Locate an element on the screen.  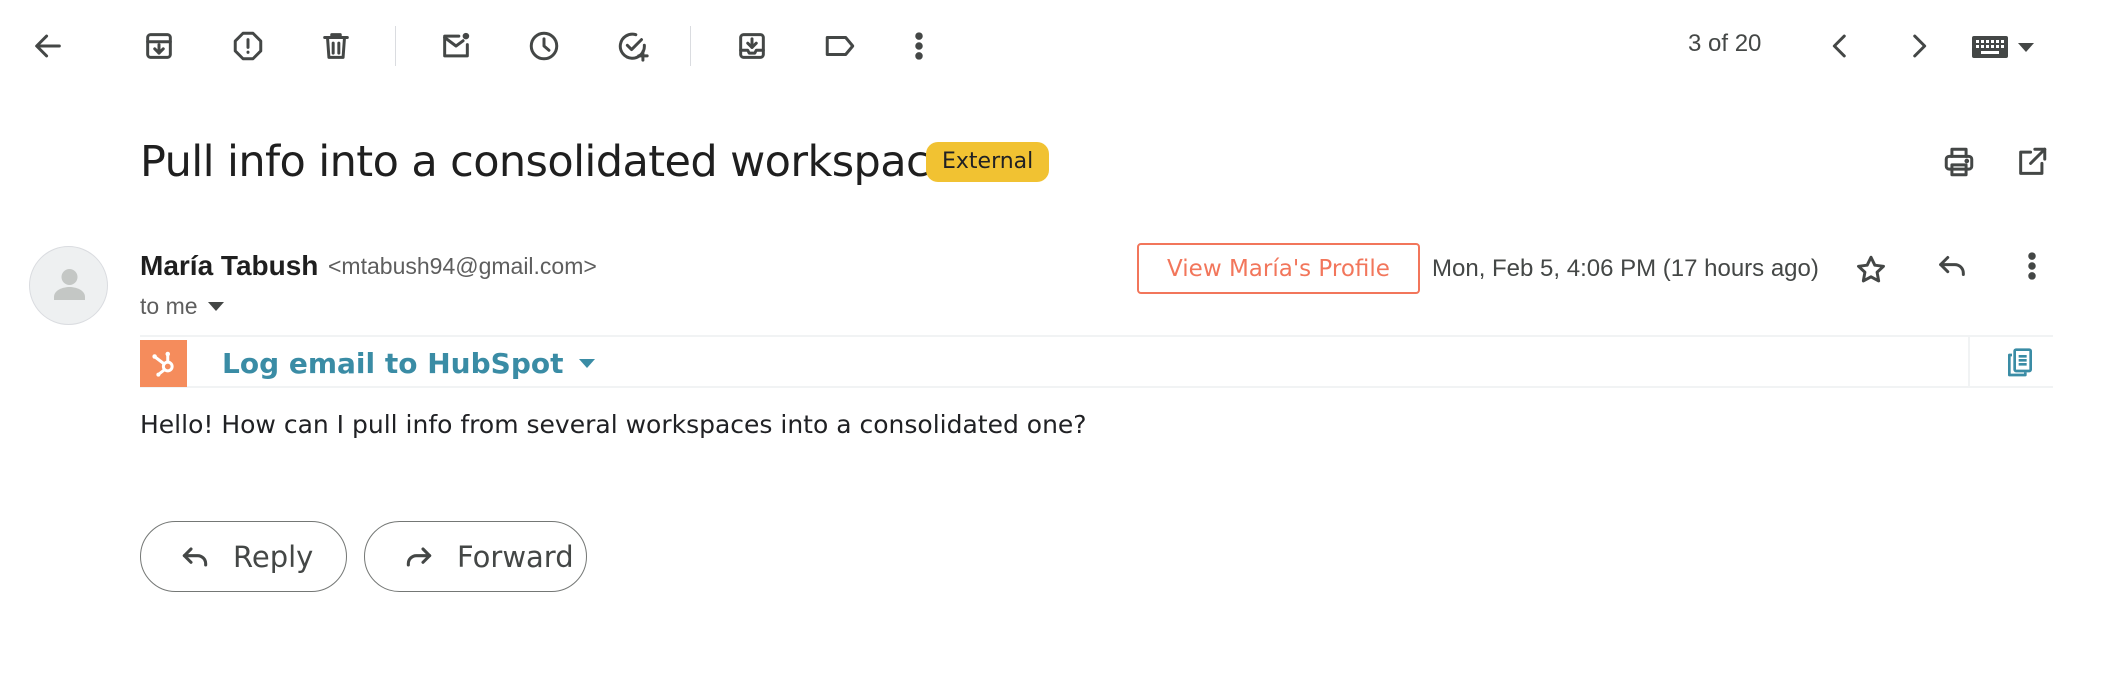
external-badge: External is located at coordinates (988, 162).